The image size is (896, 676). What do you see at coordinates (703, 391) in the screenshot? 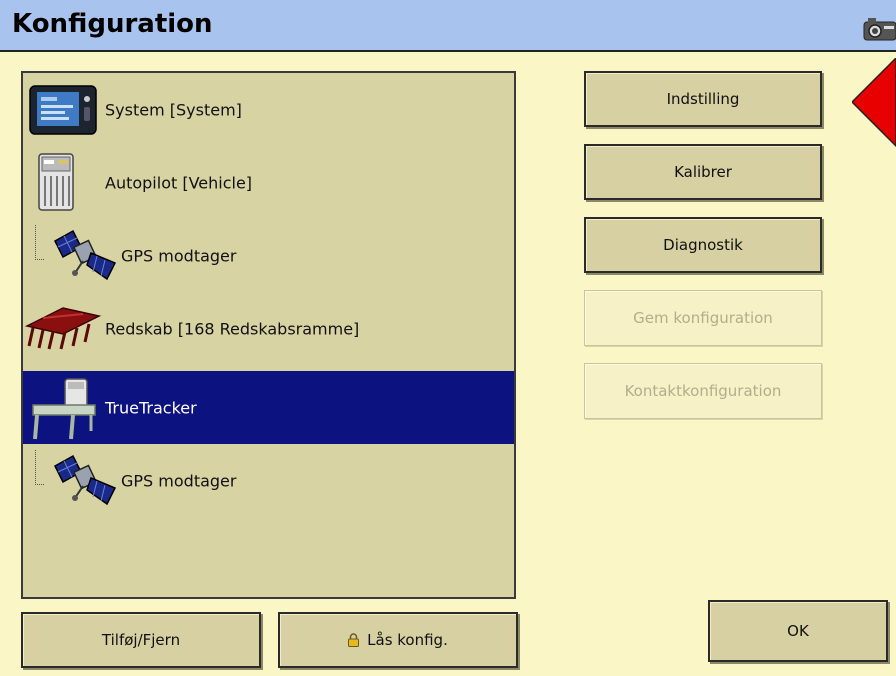
I see `contact-config-button: Kontaktkonfiguration` at bounding box center [703, 391].